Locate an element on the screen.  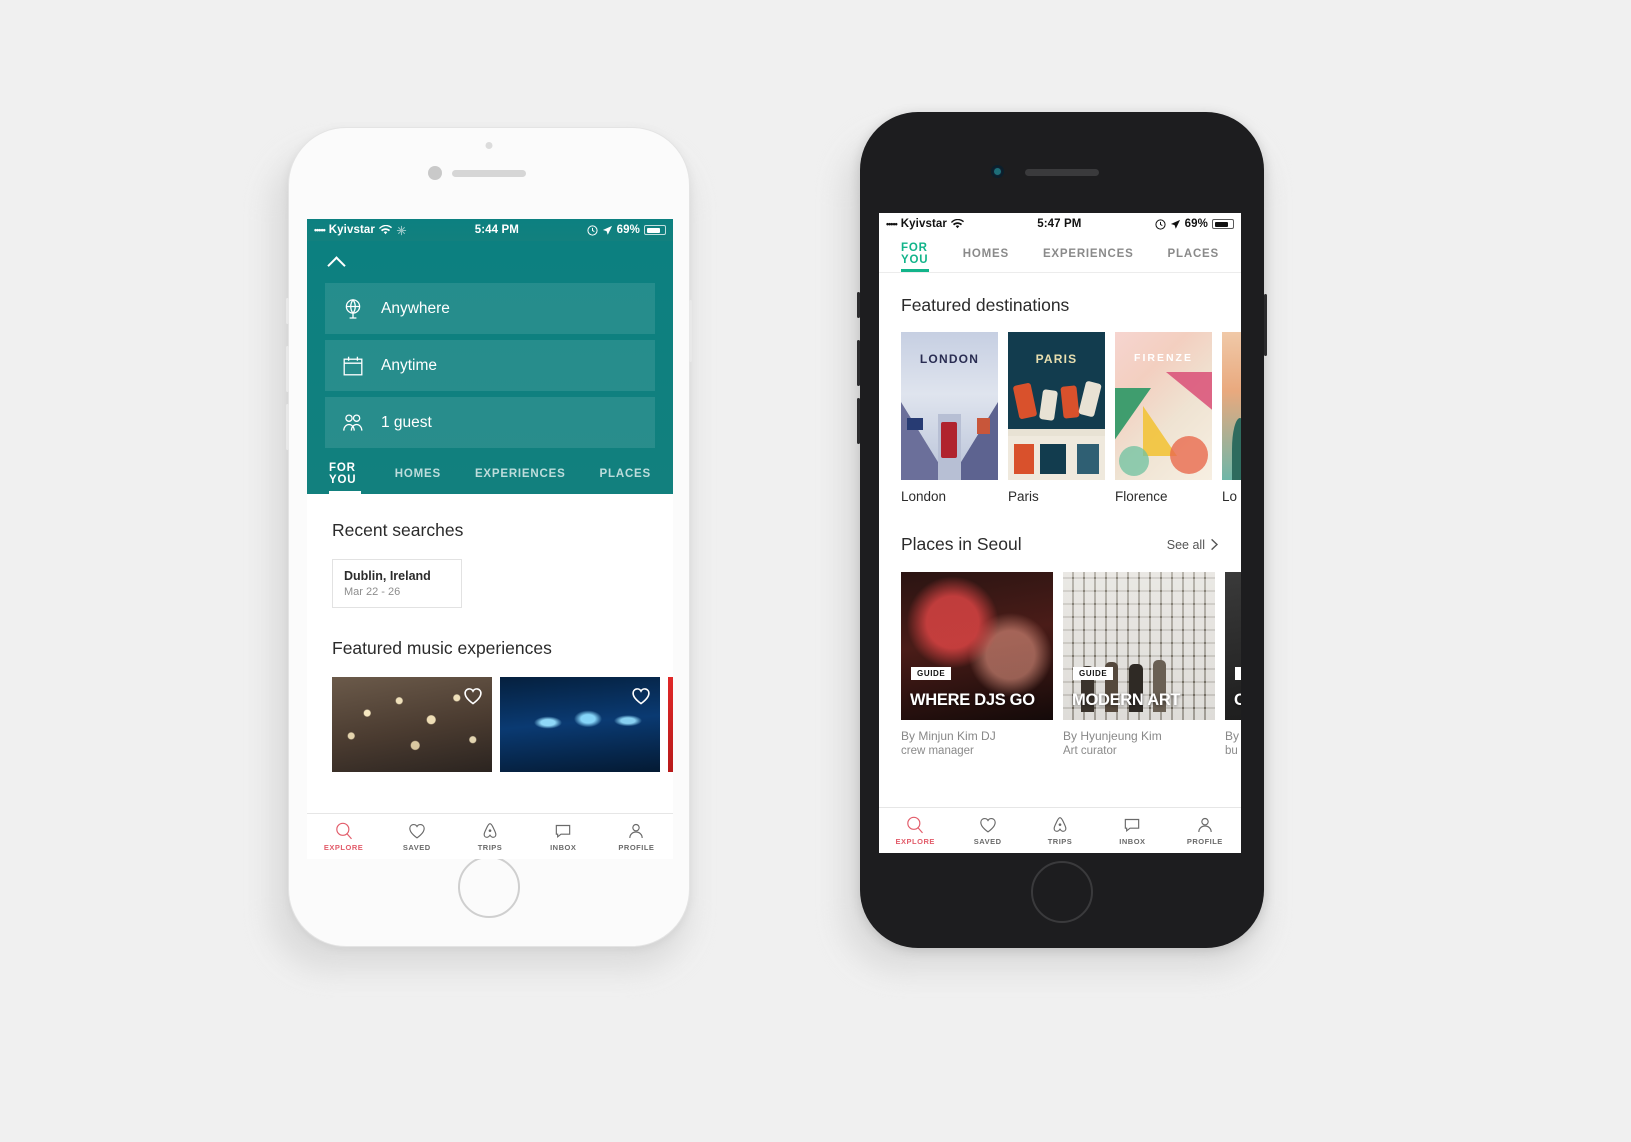
nav-inbox-label: INBOX is located at coordinates (563, 847).